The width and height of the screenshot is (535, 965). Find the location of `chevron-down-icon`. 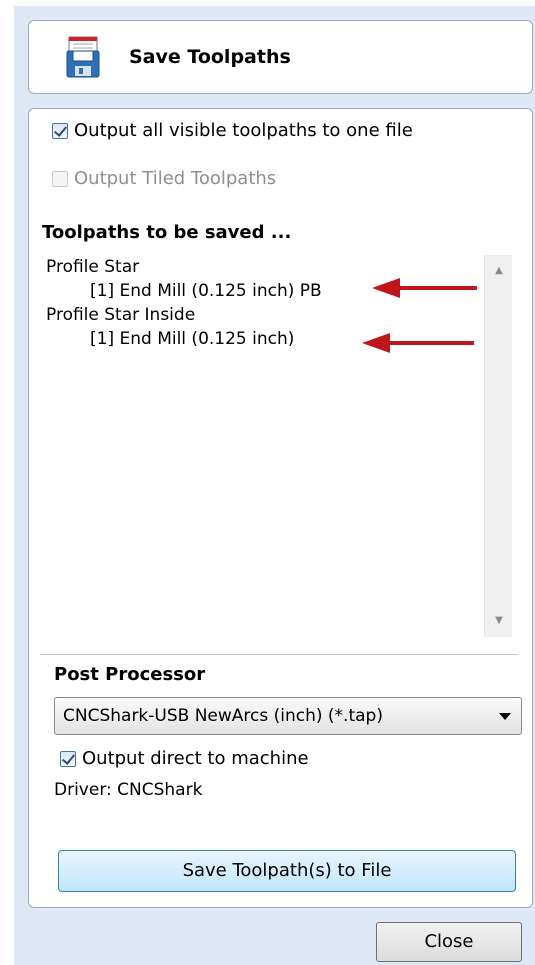

chevron-down-icon is located at coordinates (505, 716).